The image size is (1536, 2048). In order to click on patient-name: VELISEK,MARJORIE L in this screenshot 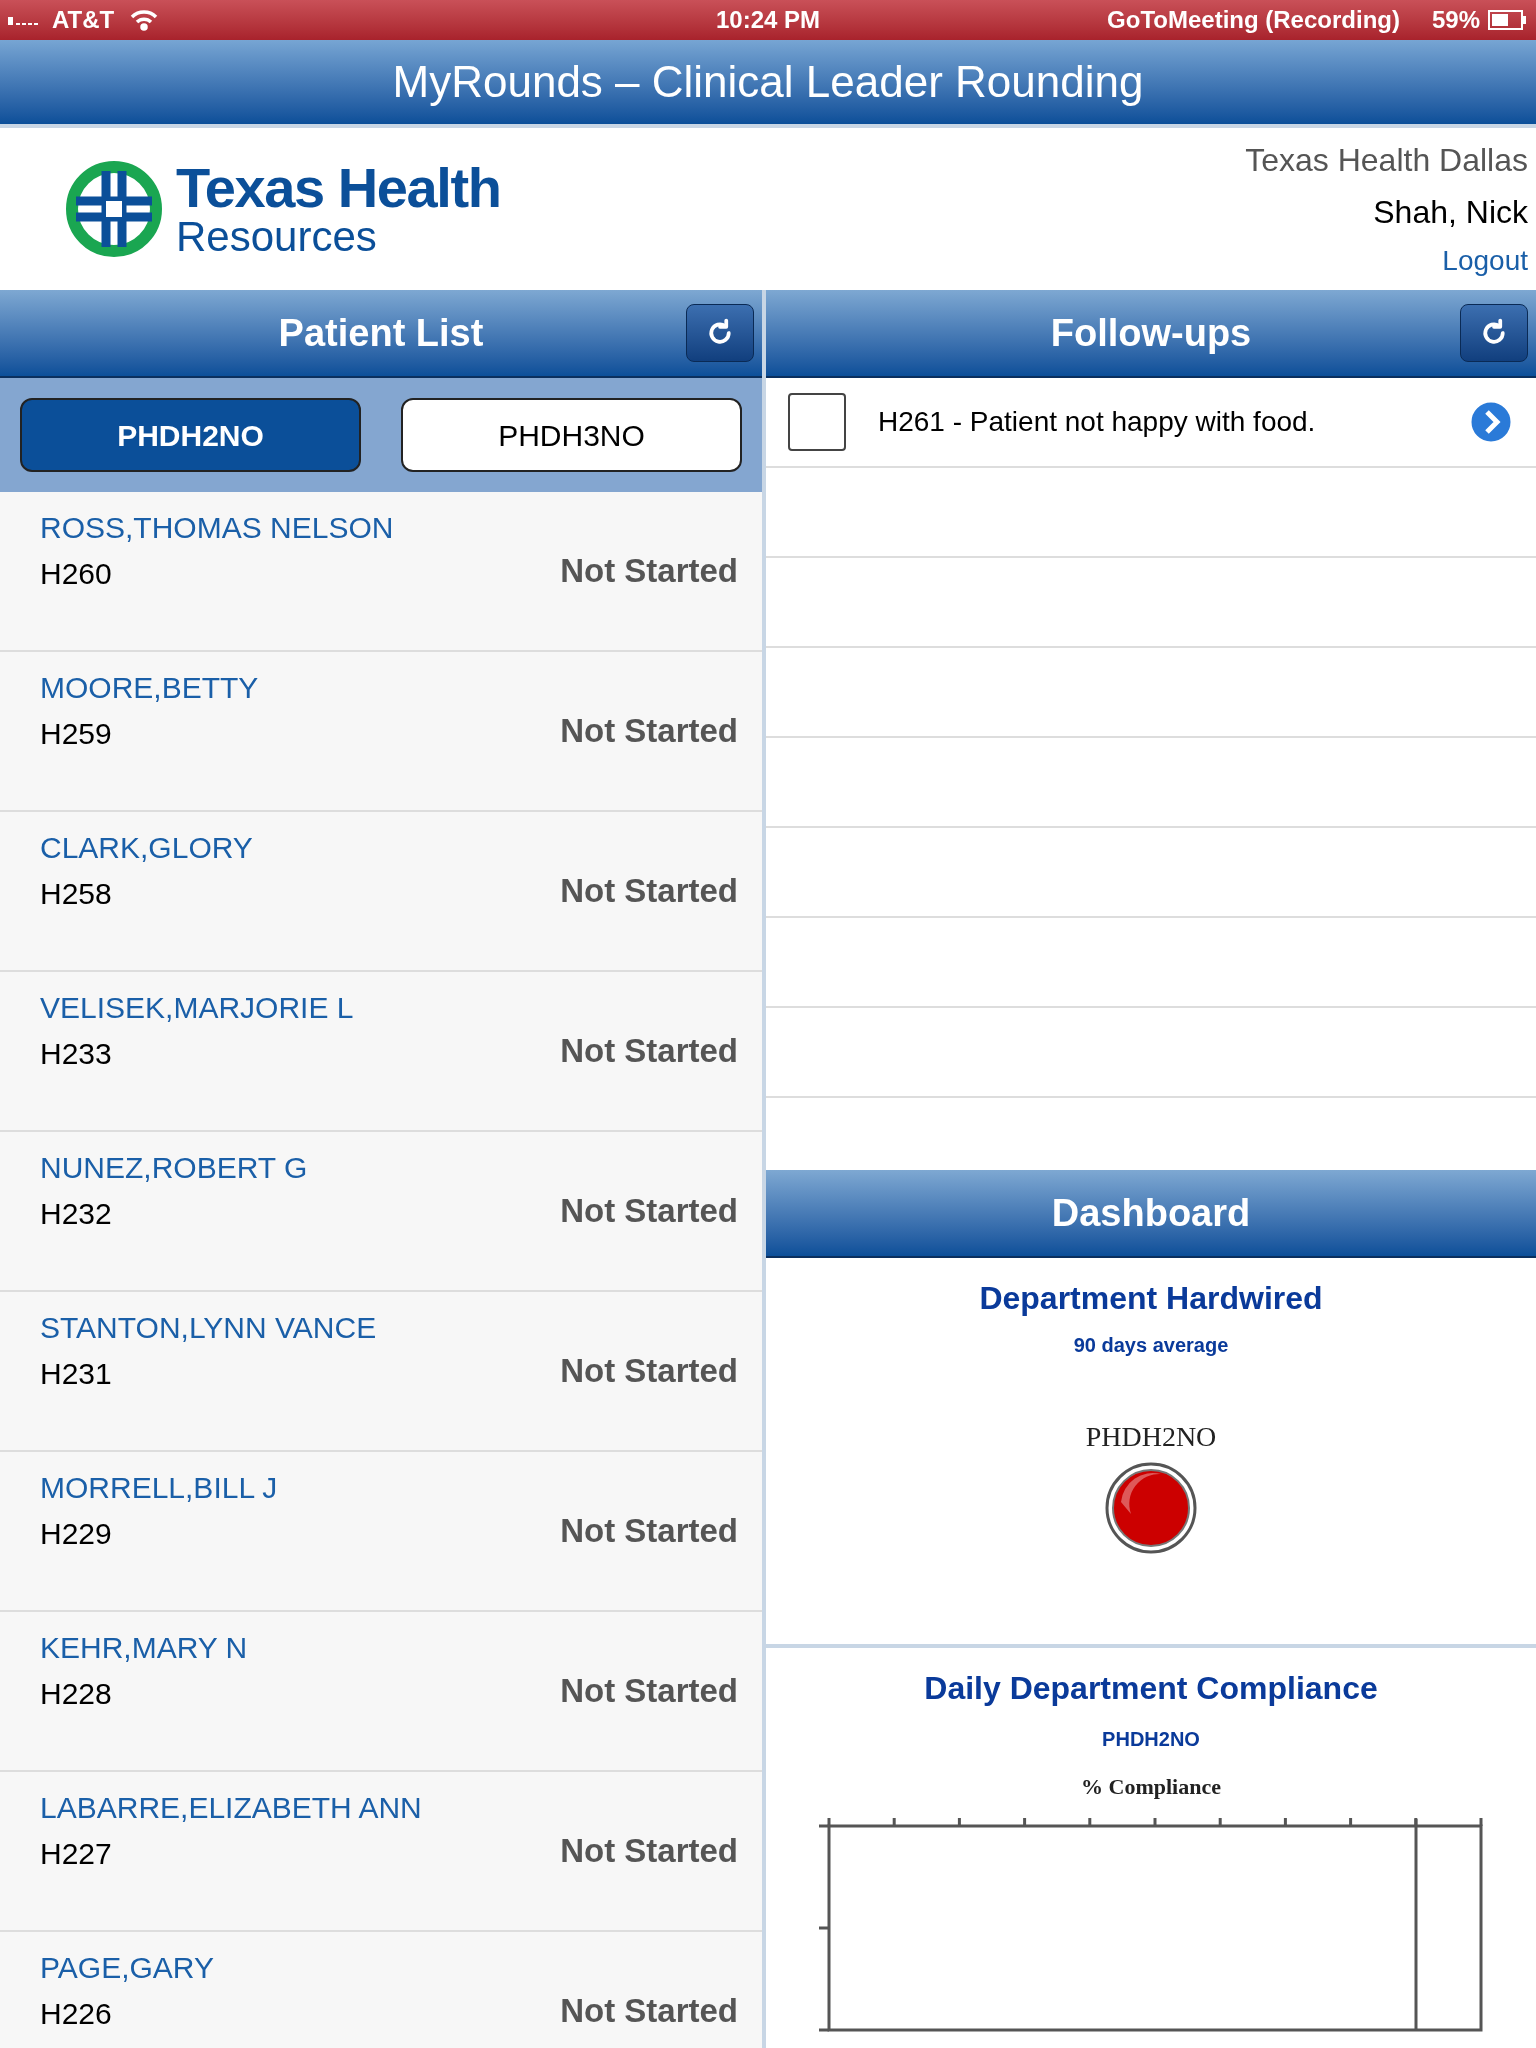, I will do `click(197, 1008)`.